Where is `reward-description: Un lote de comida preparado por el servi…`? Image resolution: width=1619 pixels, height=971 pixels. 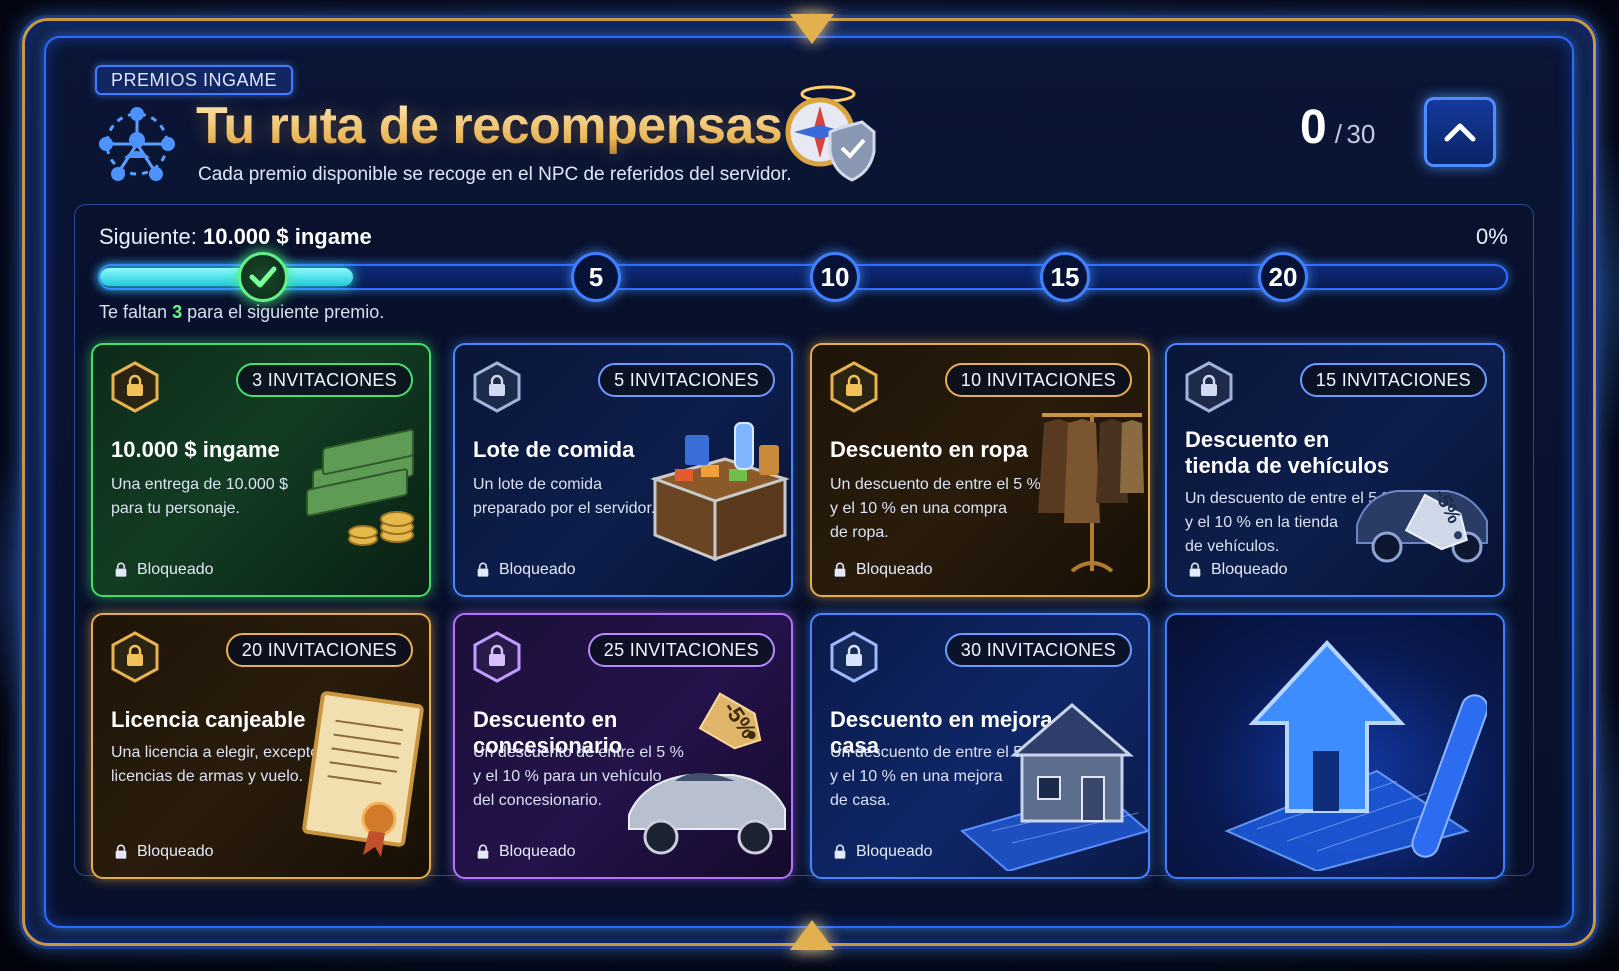
reward-description: Un lote de comida preparado por el servi… is located at coordinates (564, 497).